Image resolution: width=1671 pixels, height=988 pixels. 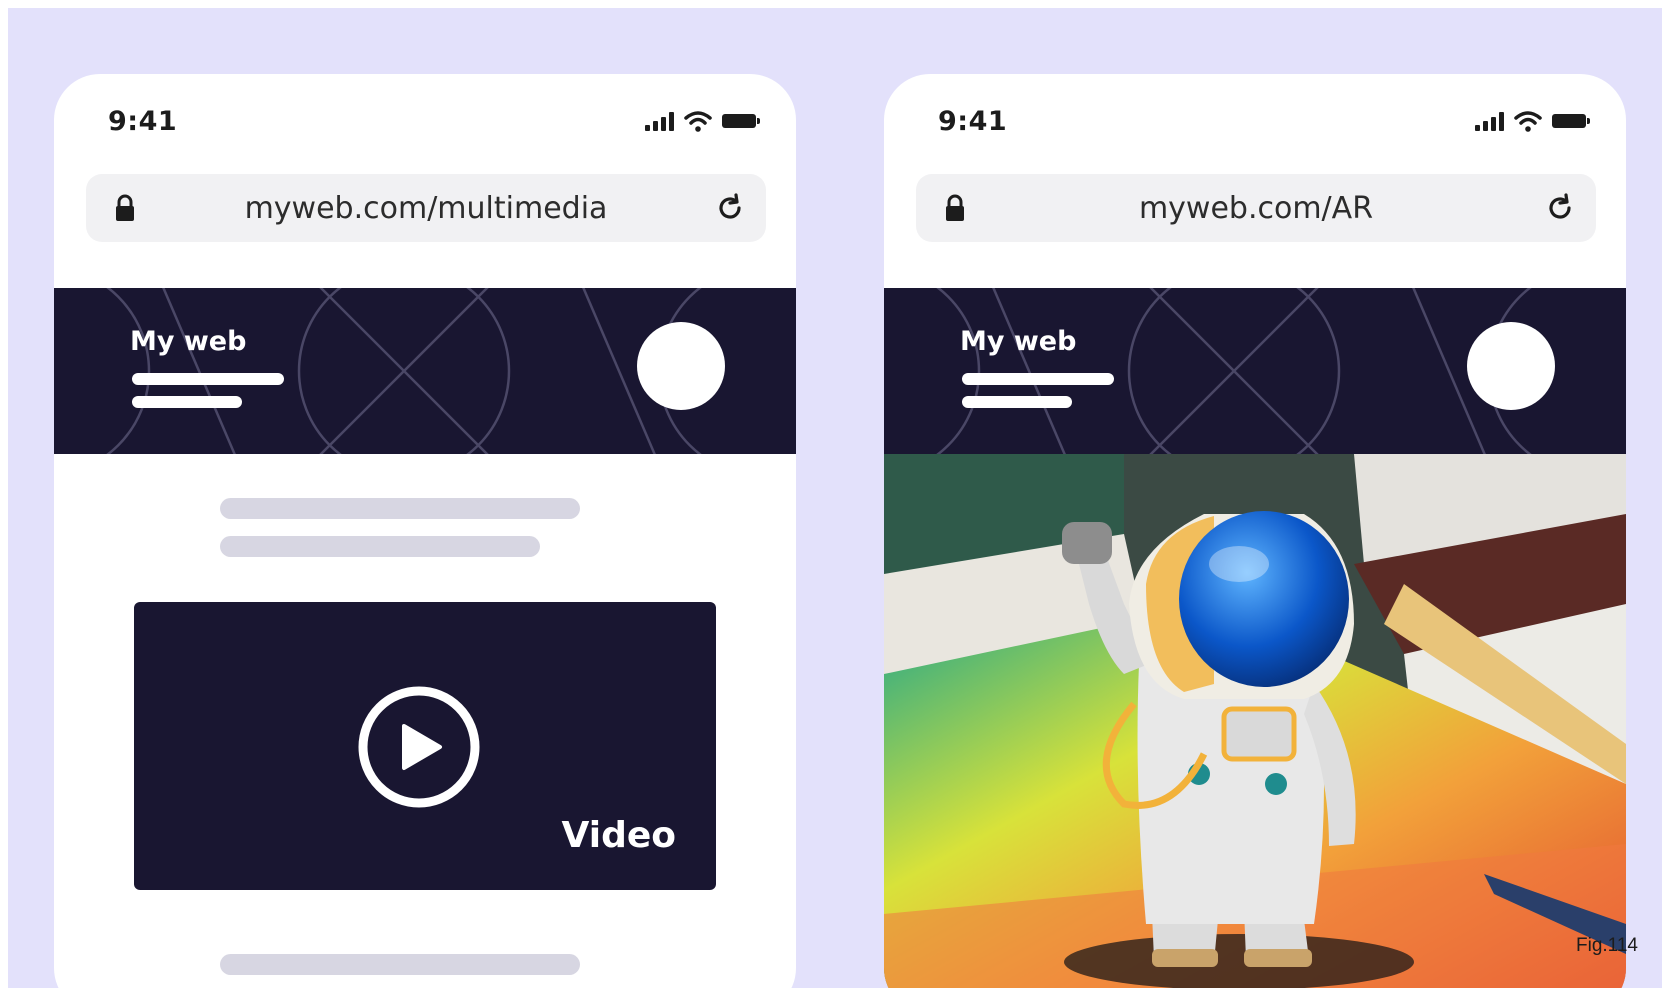 I want to click on url-text: myweb.com/AR, so click(x=1256, y=208).